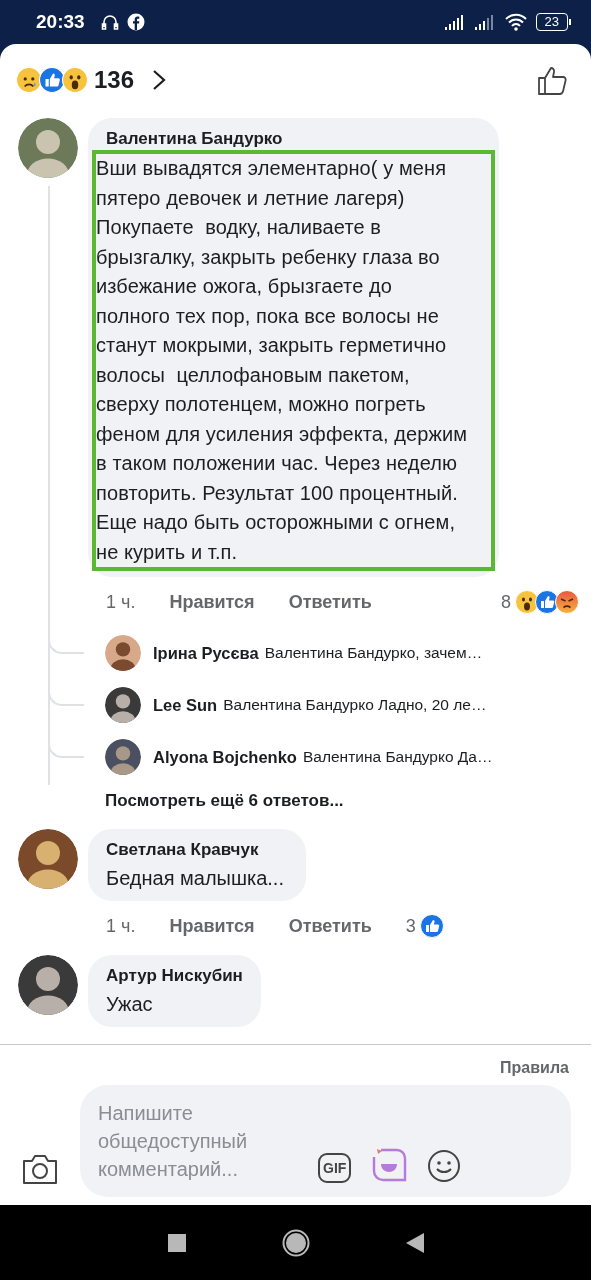 This screenshot has height=1280, width=591. Describe the element at coordinates (159, 80) in the screenshot. I see `chevron-right-icon` at that location.